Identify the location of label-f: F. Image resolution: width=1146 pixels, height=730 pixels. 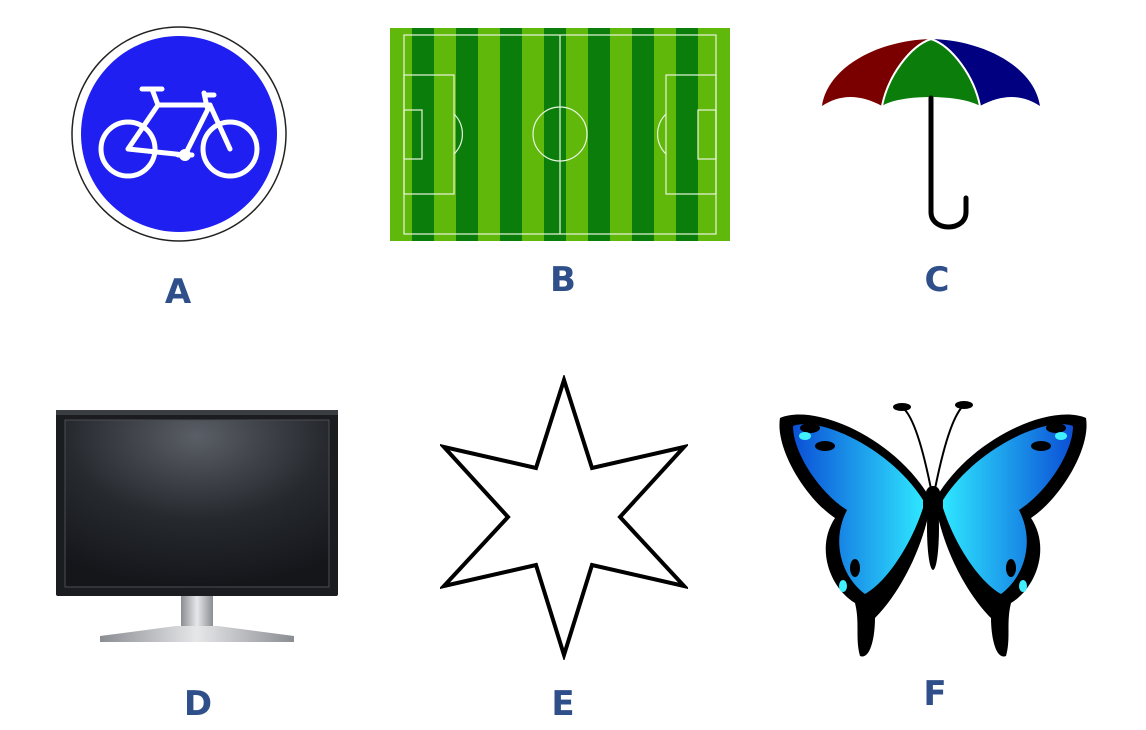
(935, 694).